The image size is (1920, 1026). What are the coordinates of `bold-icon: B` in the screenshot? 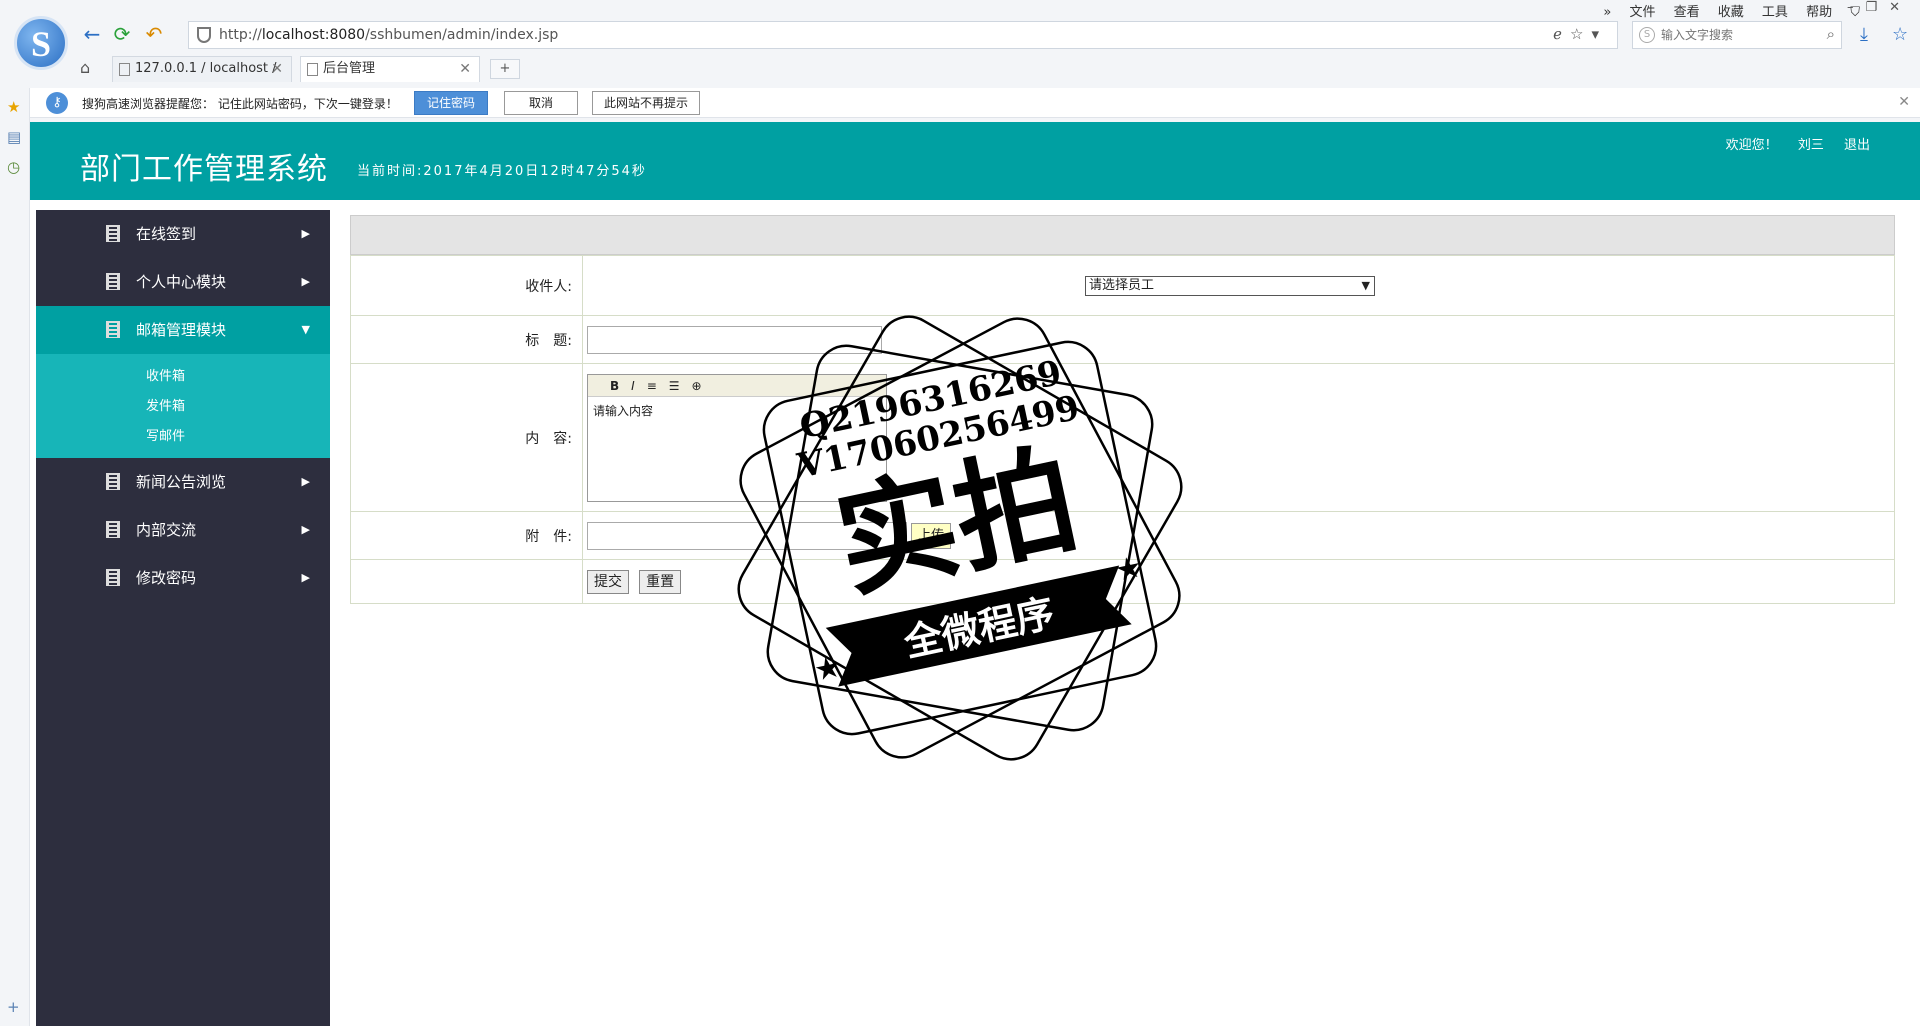 It's located at (620, 386).